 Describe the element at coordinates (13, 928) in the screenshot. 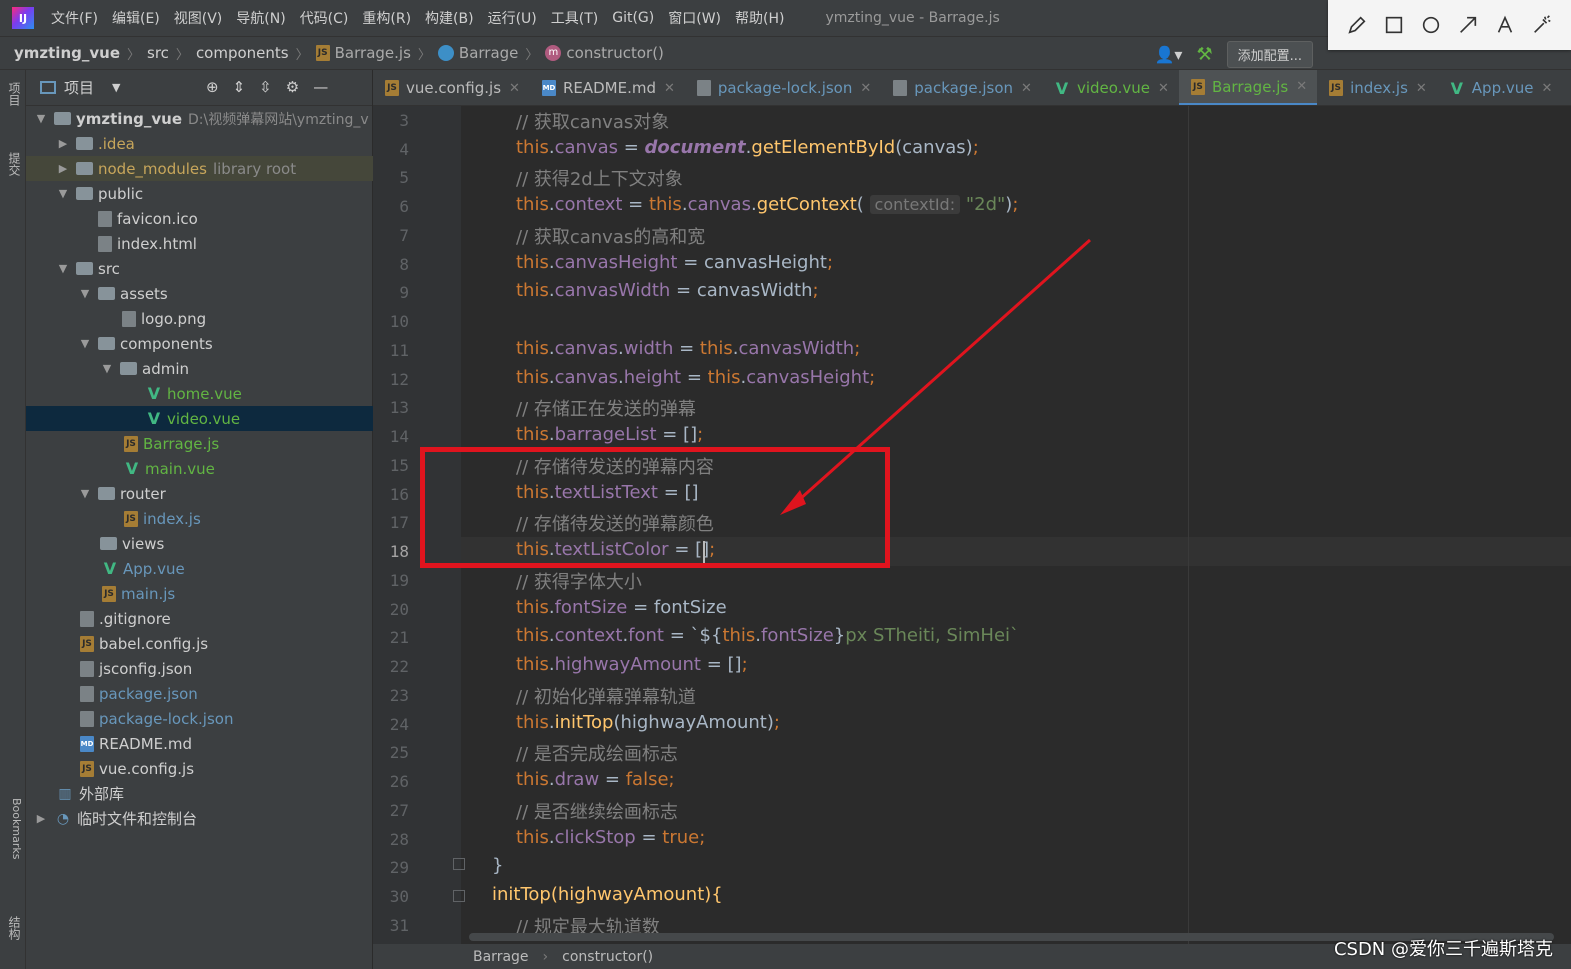

I see `structure-tool-label: 结构` at that location.